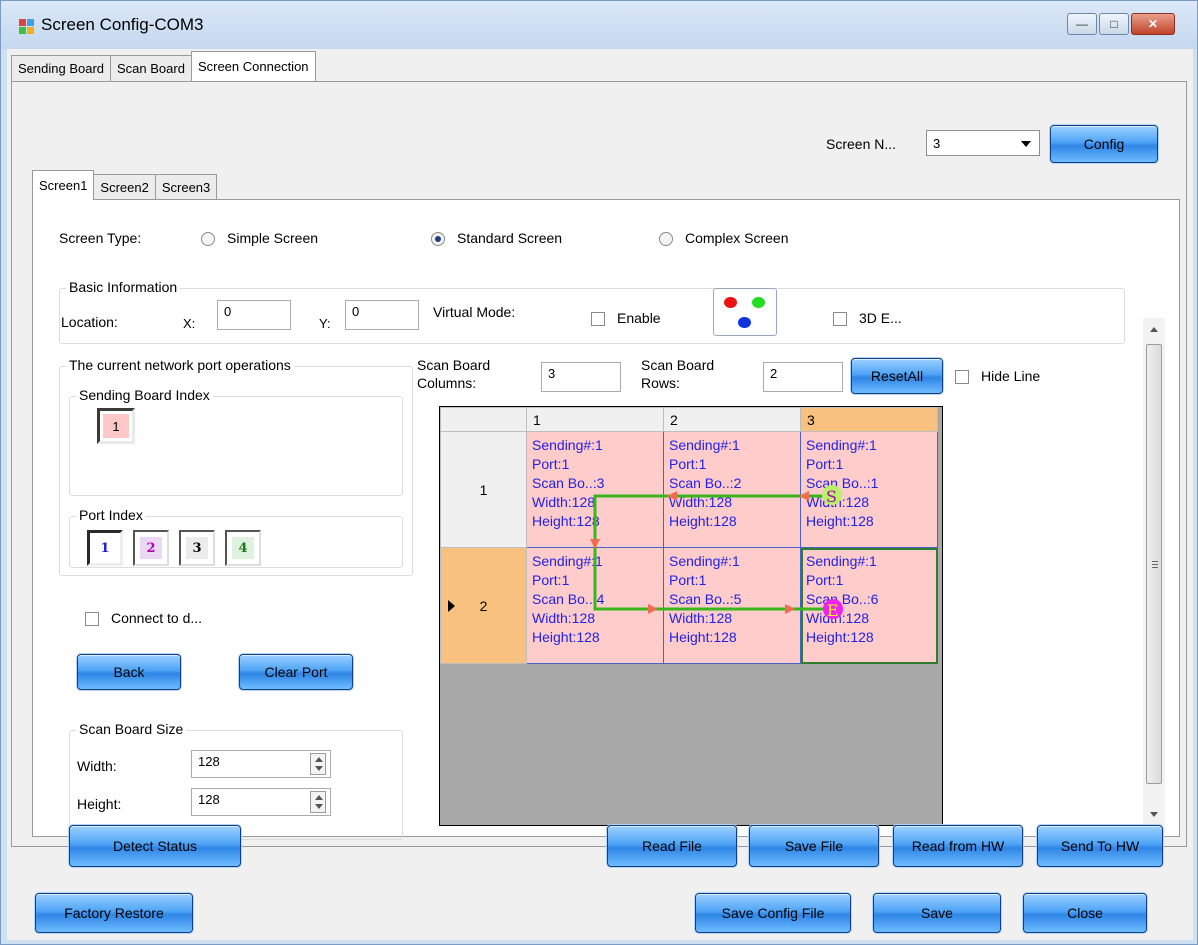 The height and width of the screenshot is (945, 1198). I want to click on port-index-2: 2, so click(151, 548).